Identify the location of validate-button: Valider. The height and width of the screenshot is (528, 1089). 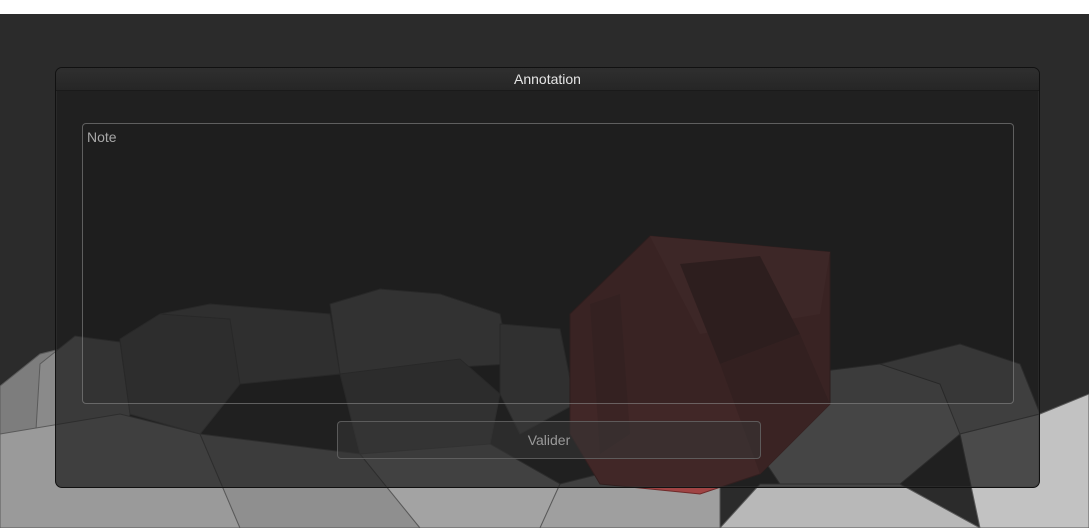
(549, 440).